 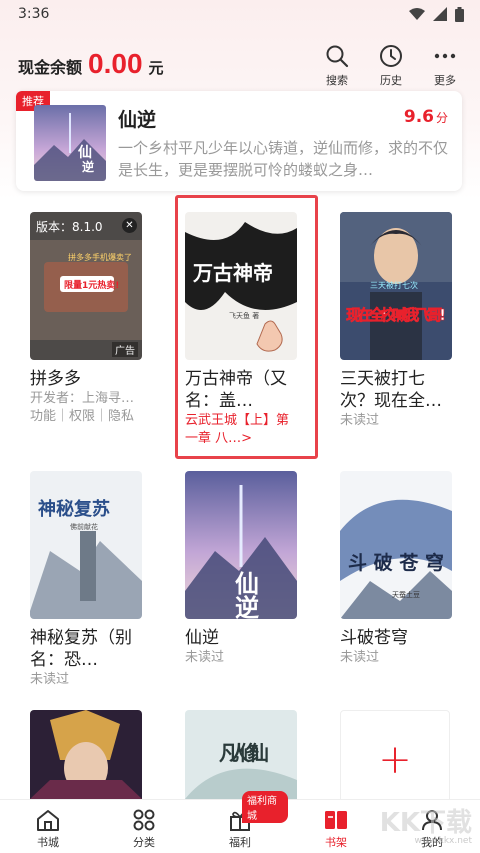 I want to click on history-label: 历史, so click(x=391, y=80).